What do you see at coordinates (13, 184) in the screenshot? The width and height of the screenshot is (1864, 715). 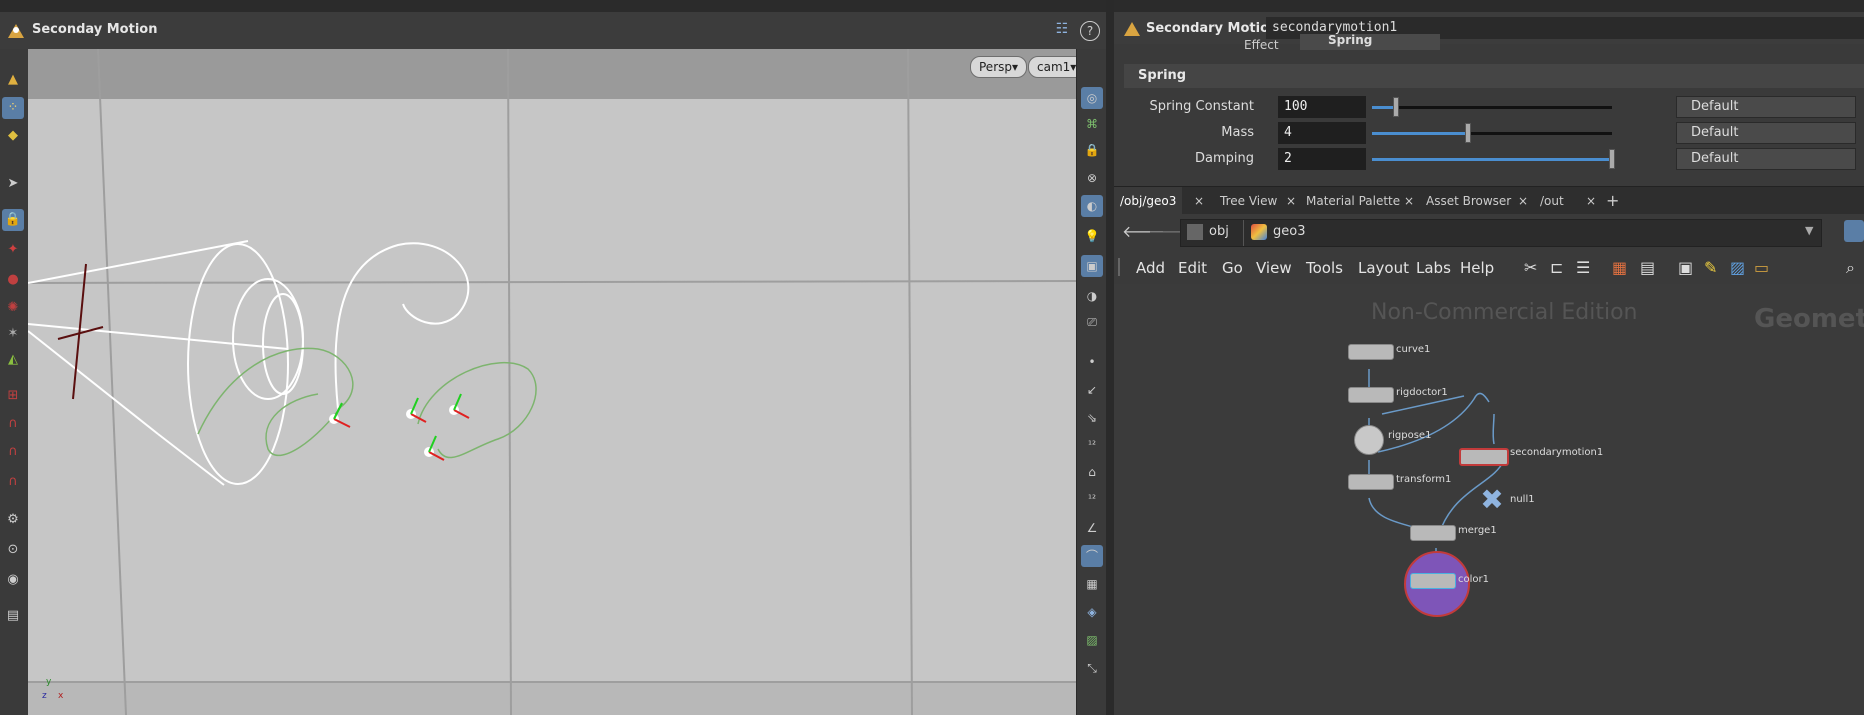 I see `select-arrow-icon: ➤` at bounding box center [13, 184].